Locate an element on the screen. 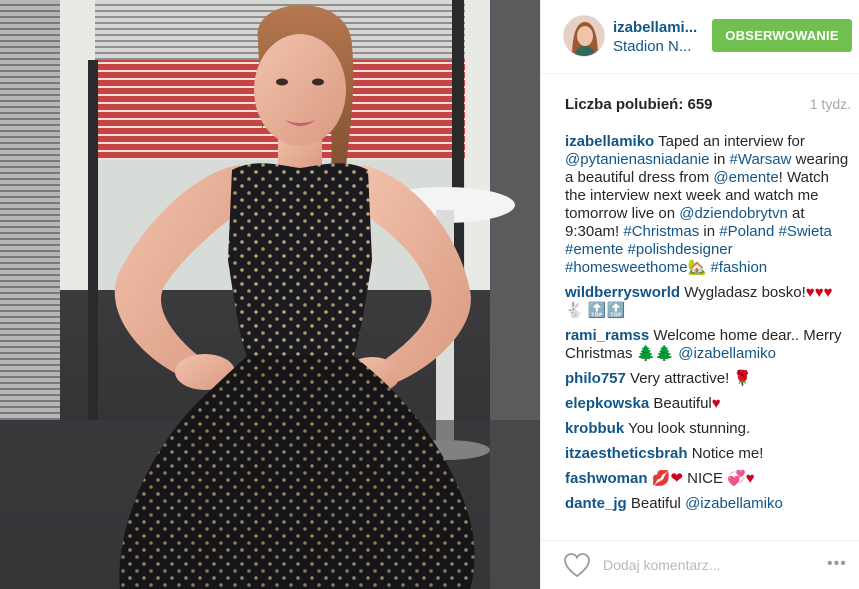 The width and height of the screenshot is (859, 589). comment-text: You look stunning. is located at coordinates (687, 428).